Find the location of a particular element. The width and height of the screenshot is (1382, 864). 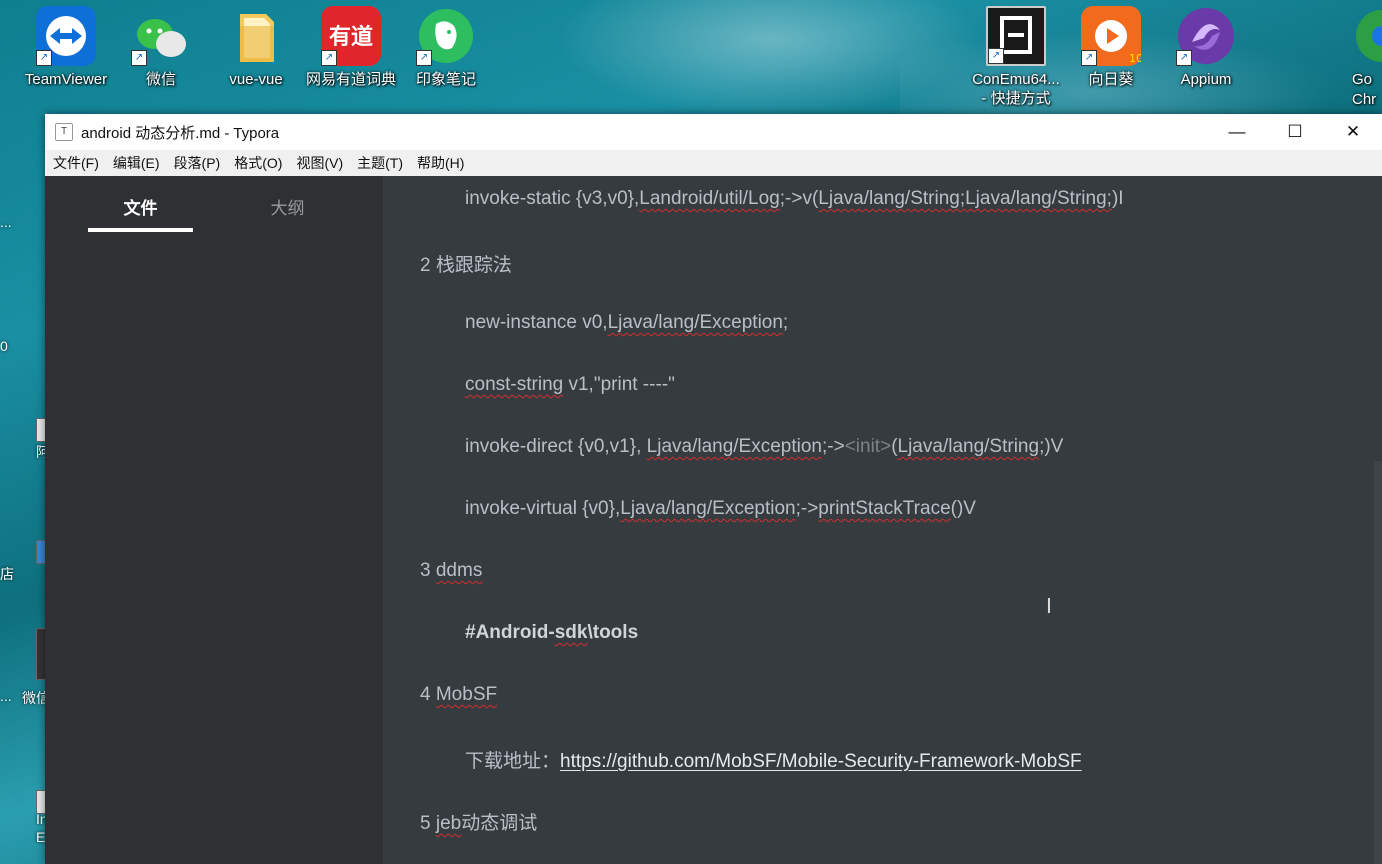

youdao-dict-icon: 有道 ↗ is located at coordinates (351, 36).